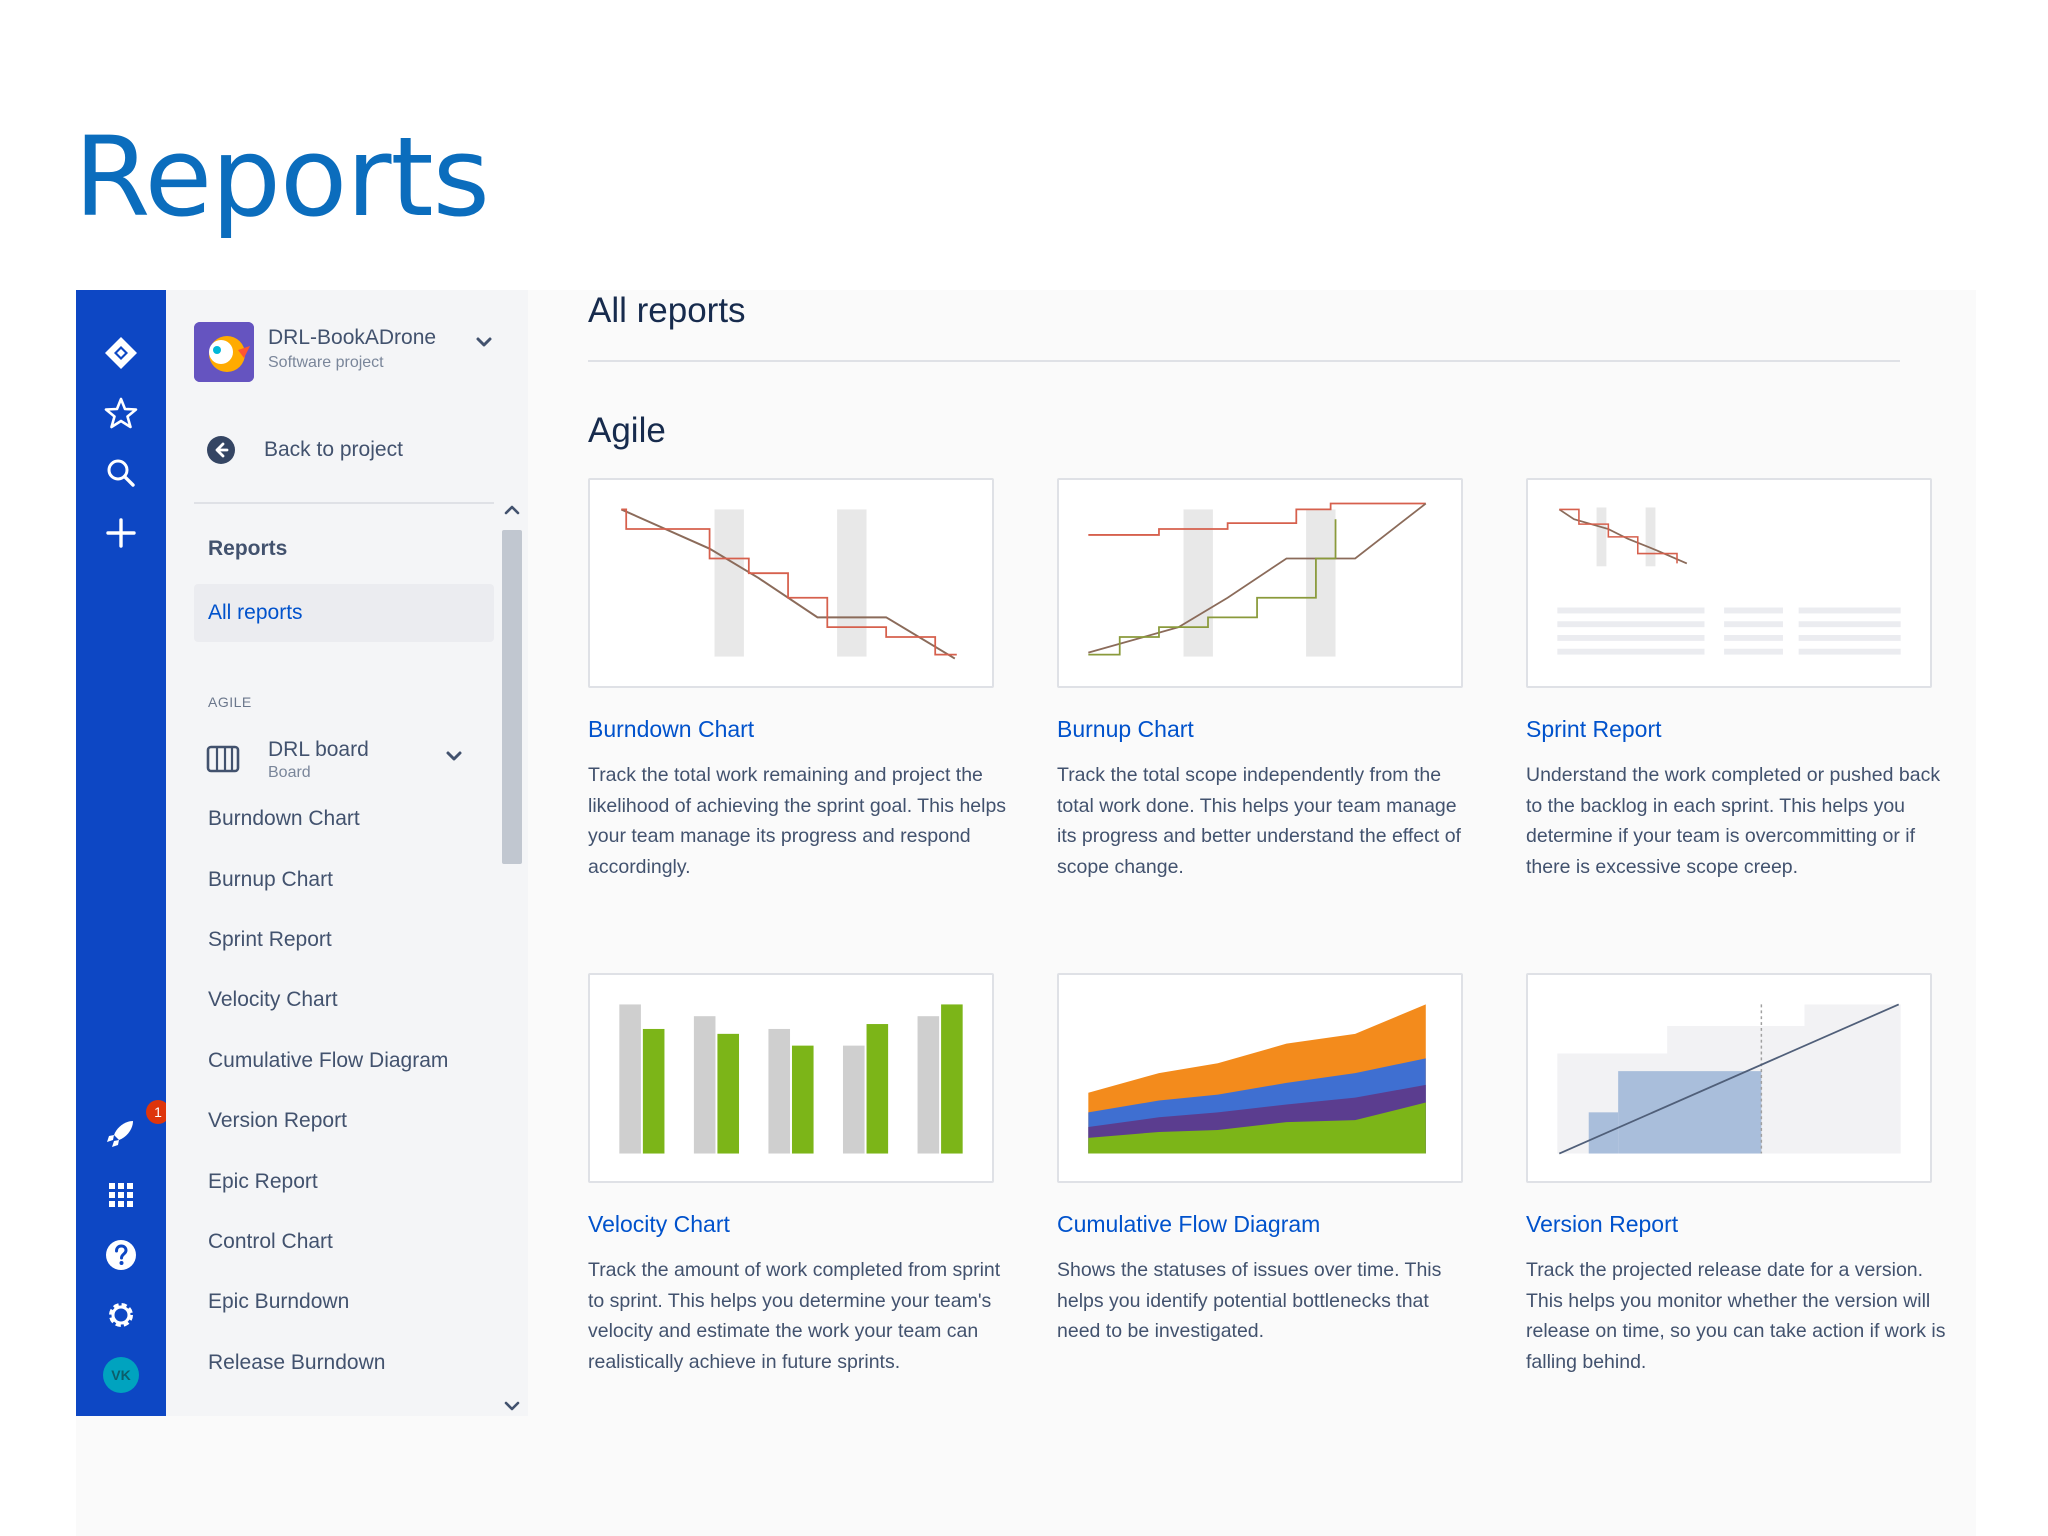  What do you see at coordinates (121, 473) in the screenshot?
I see `search-icon` at bounding box center [121, 473].